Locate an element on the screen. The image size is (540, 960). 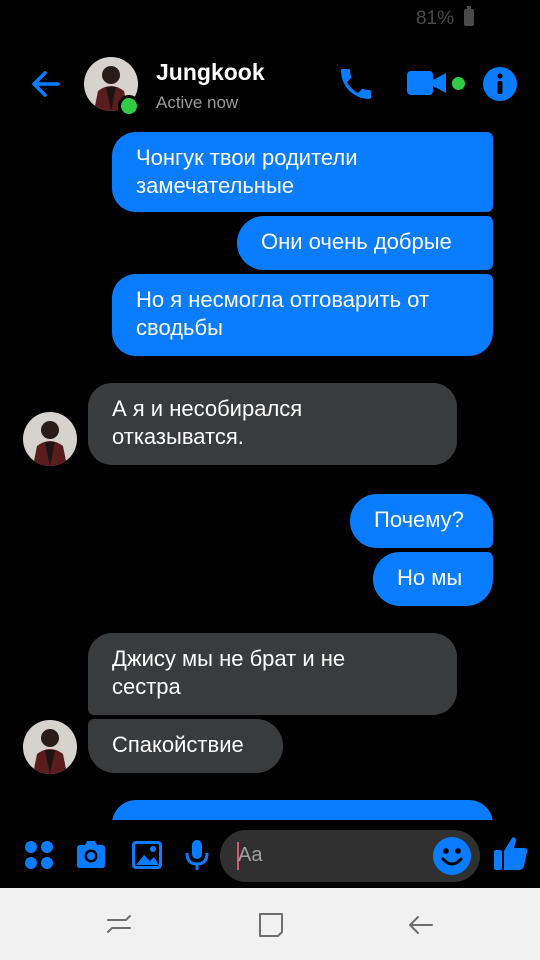
online-indicator is located at coordinates (129, 106).